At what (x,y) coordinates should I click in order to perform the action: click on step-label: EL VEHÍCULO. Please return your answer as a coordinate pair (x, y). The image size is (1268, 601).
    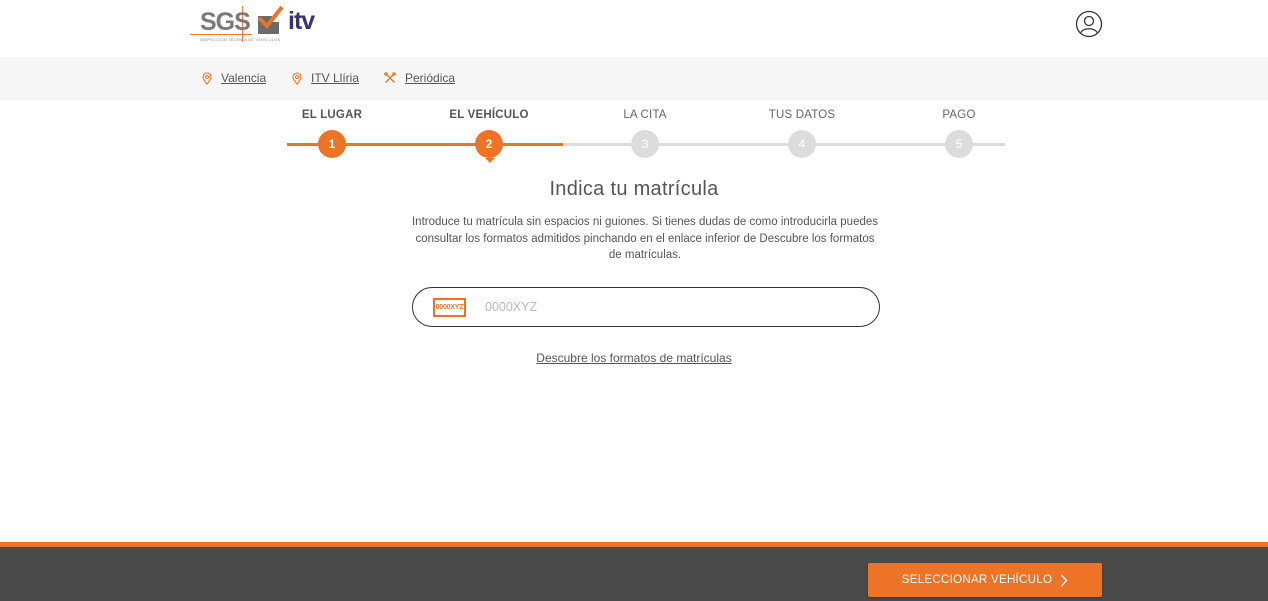
    Looking at the image, I should click on (489, 115).